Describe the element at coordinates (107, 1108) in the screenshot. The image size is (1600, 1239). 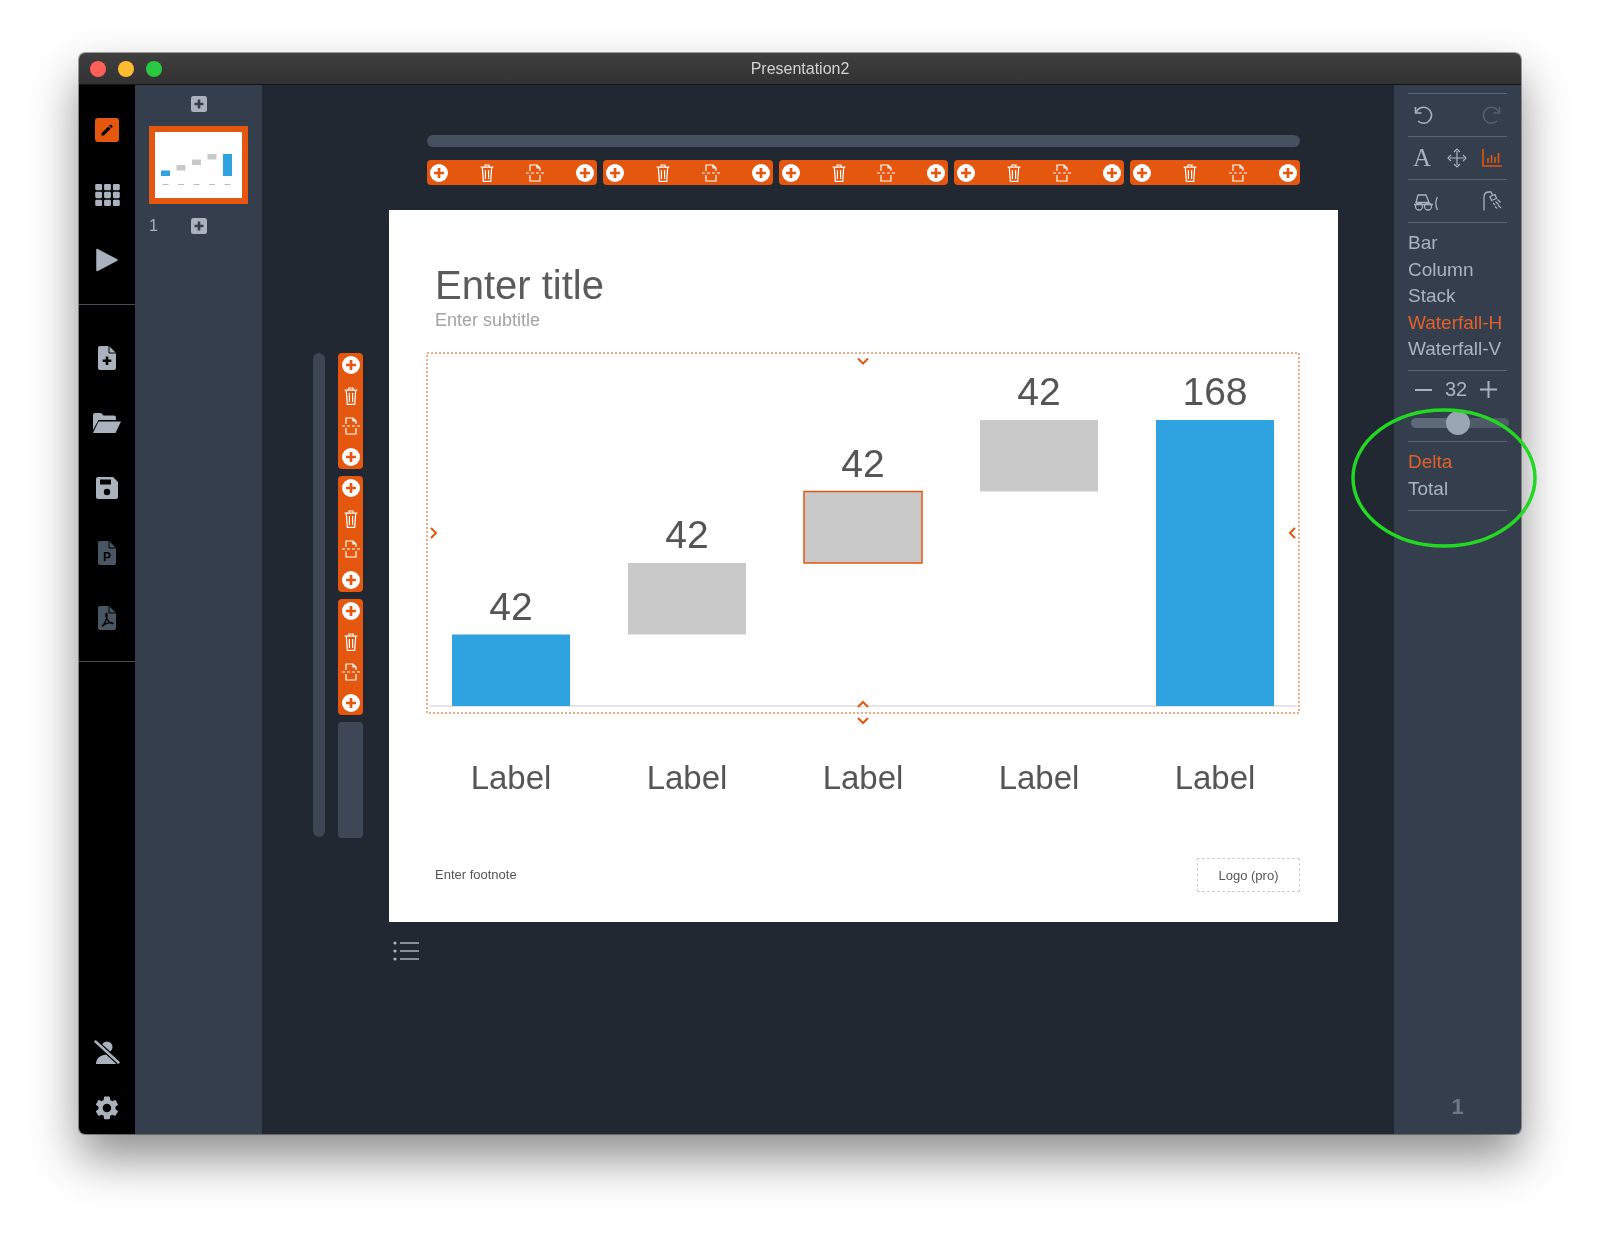
I see `settings-icon` at that location.